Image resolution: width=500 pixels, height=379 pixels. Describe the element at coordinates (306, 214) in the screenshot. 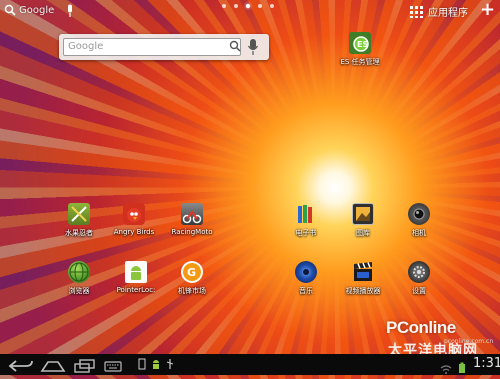

I see `ebook-icon` at that location.